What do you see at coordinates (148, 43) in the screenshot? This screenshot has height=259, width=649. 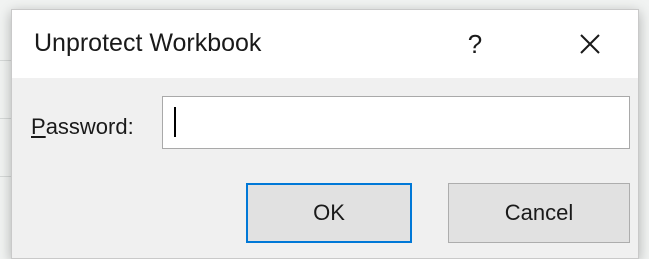 I see `dialog-title: Unprotect Workbook` at bounding box center [148, 43].